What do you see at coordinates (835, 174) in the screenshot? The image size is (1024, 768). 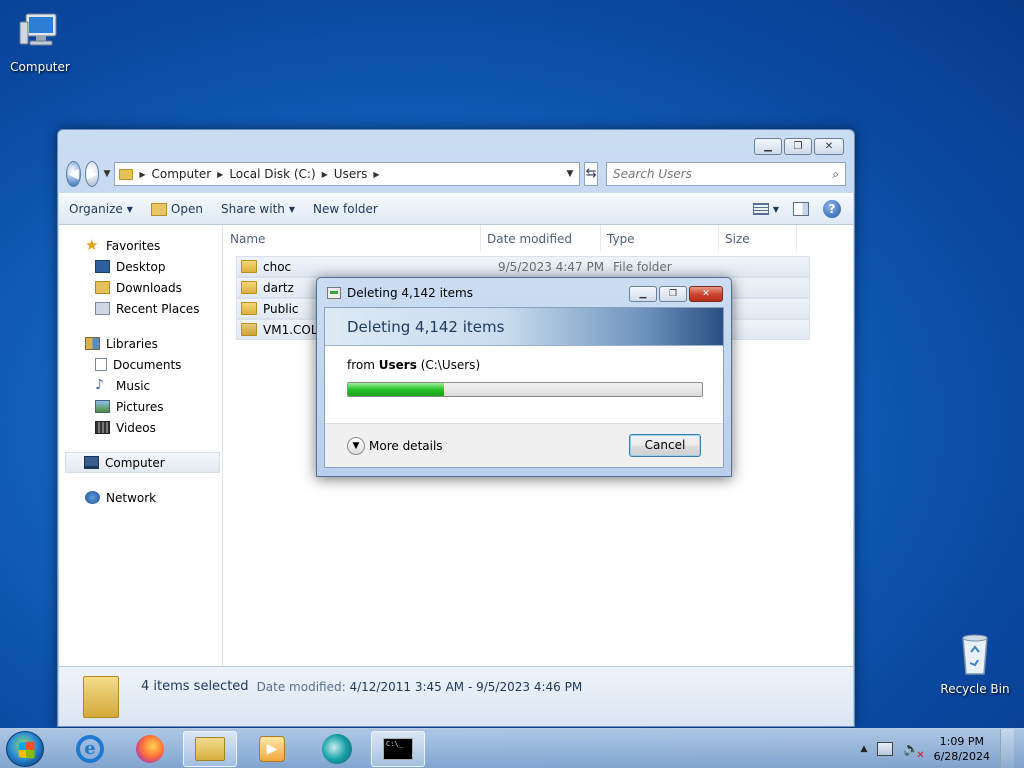 I see `search-icon: ⌕` at bounding box center [835, 174].